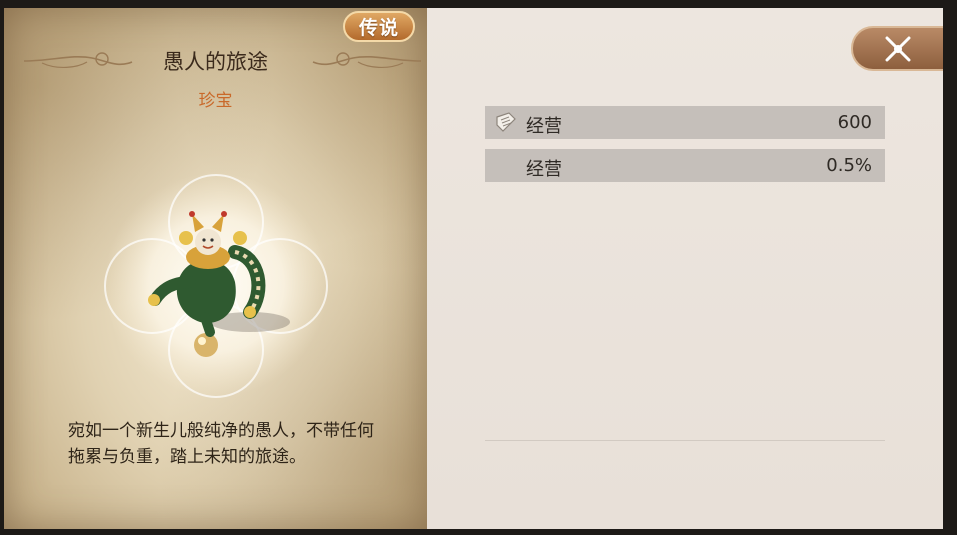  I want to click on item-title: 愚人的旅途, so click(215, 62).